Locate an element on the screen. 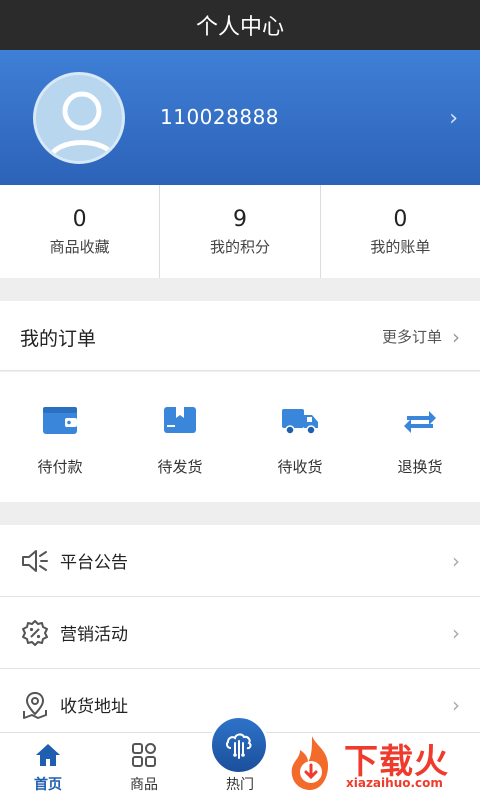  watermark-logo: 下载火 xiazaihuo.com is located at coordinates (377, 763).